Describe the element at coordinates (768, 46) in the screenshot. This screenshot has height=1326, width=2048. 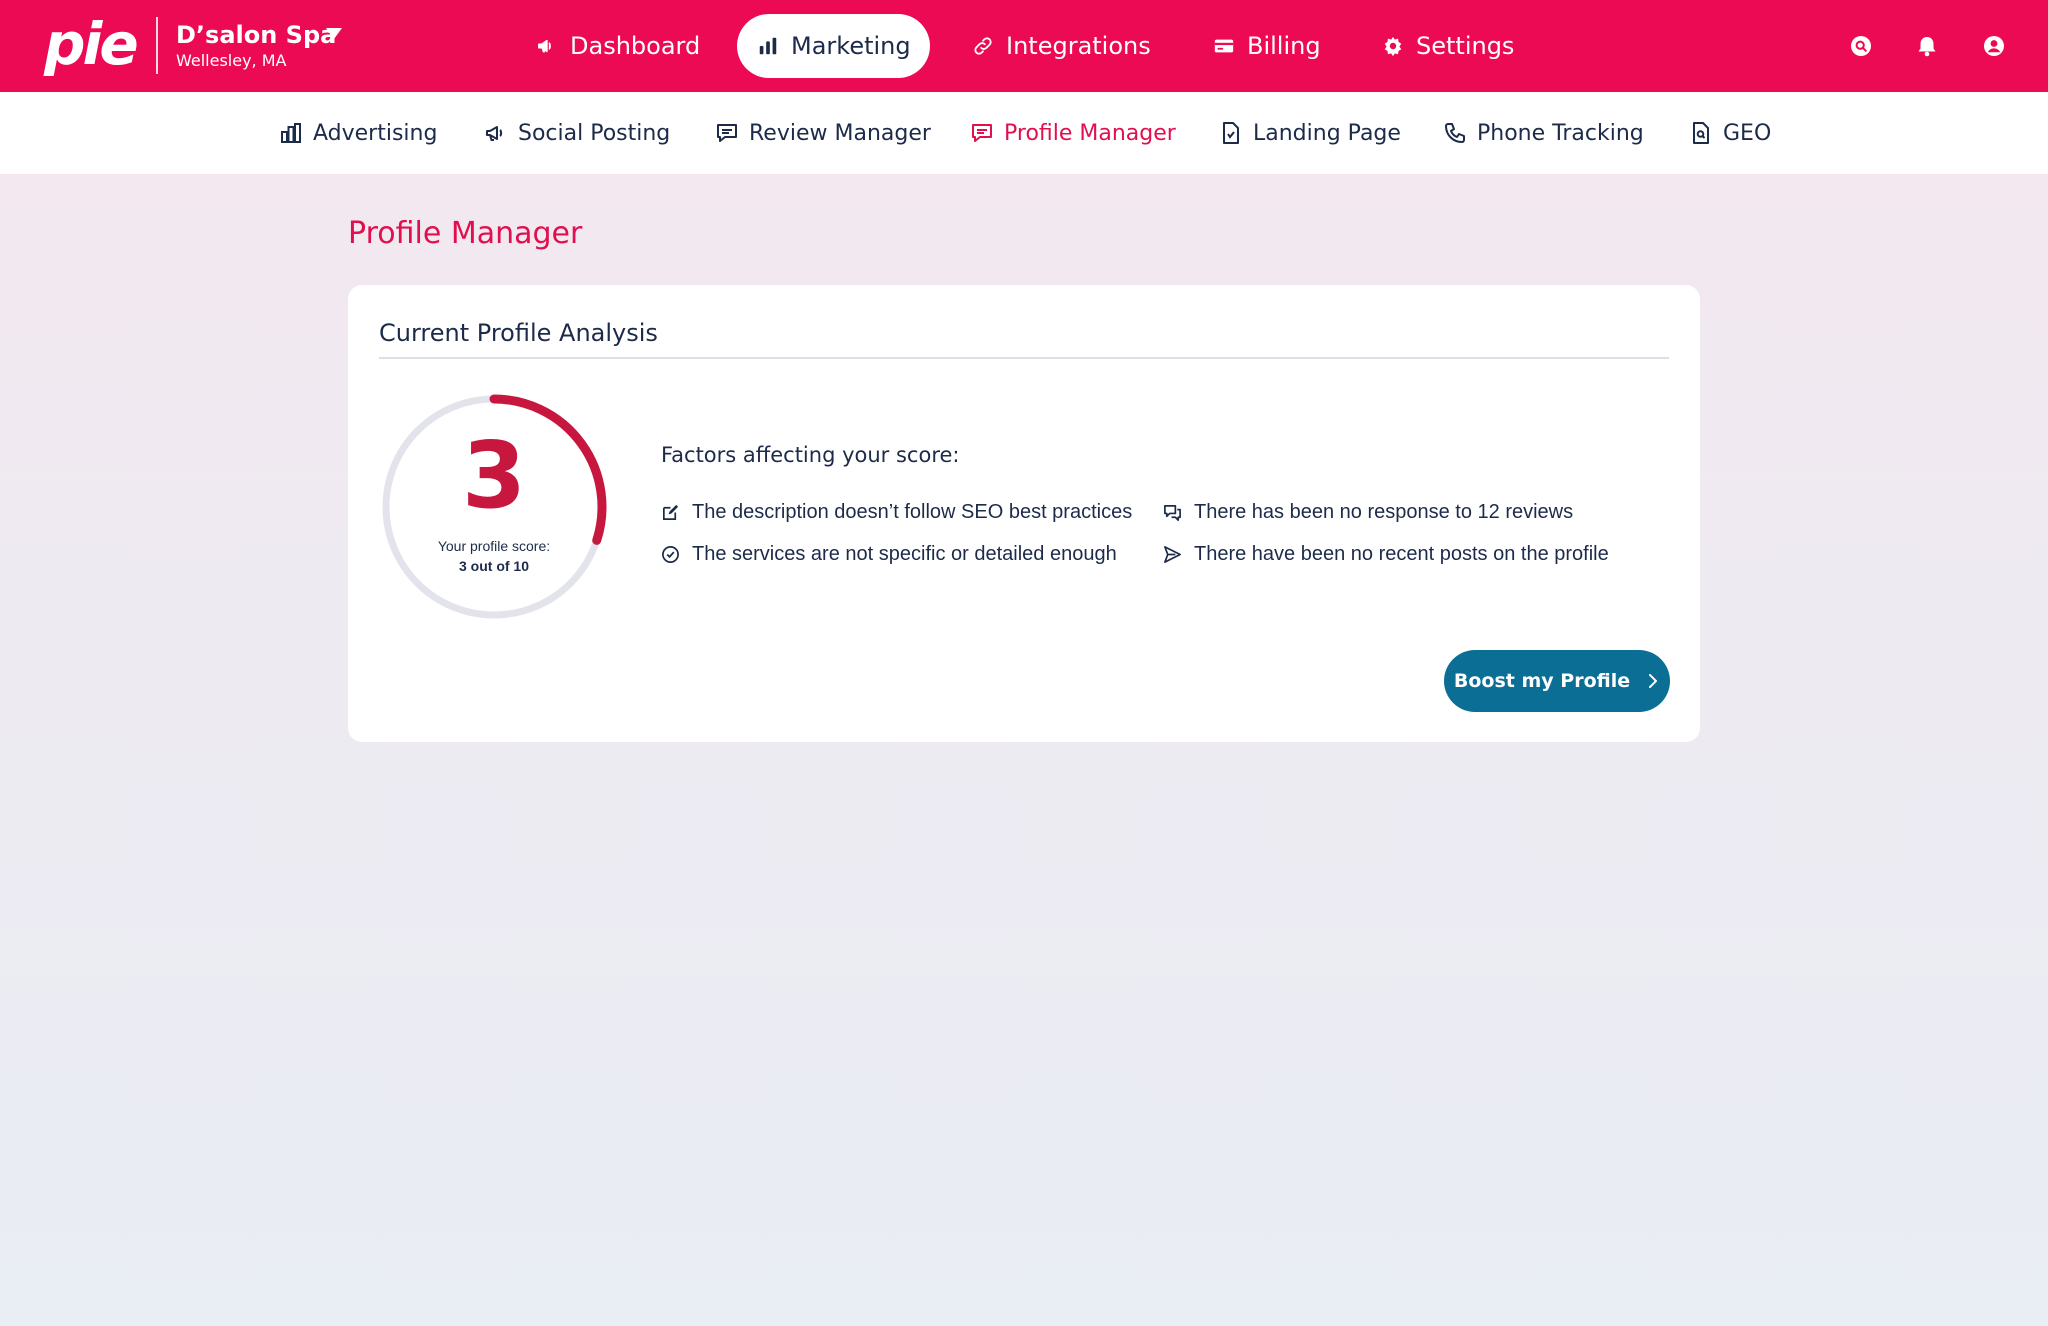
I see `bar-chart-icon` at that location.